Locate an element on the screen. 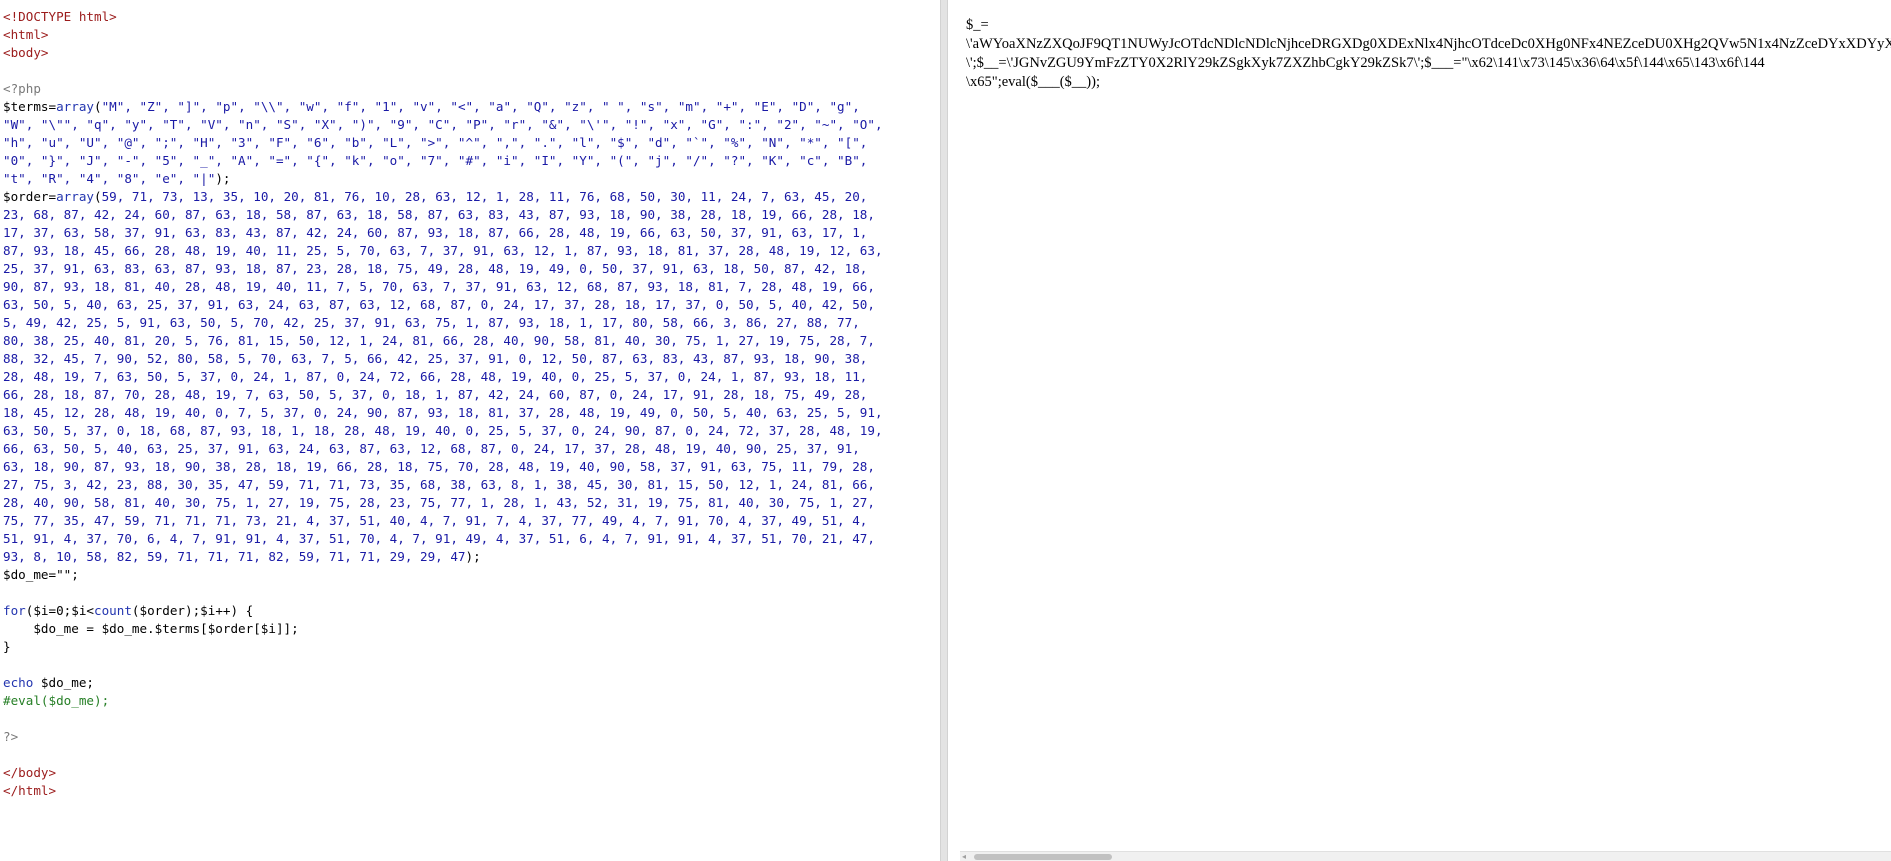 The height and width of the screenshot is (861, 1891). scrollbar-thumb is located at coordinates (1043, 857).